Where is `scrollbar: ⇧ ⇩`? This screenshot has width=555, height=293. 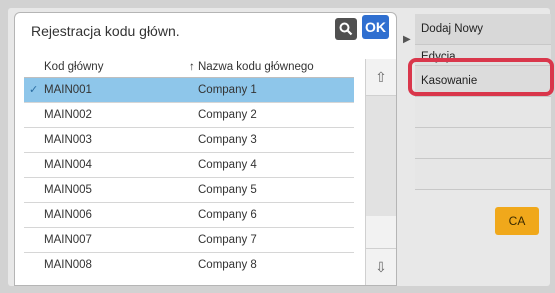
scrollbar: ⇧ ⇩ is located at coordinates (380, 172).